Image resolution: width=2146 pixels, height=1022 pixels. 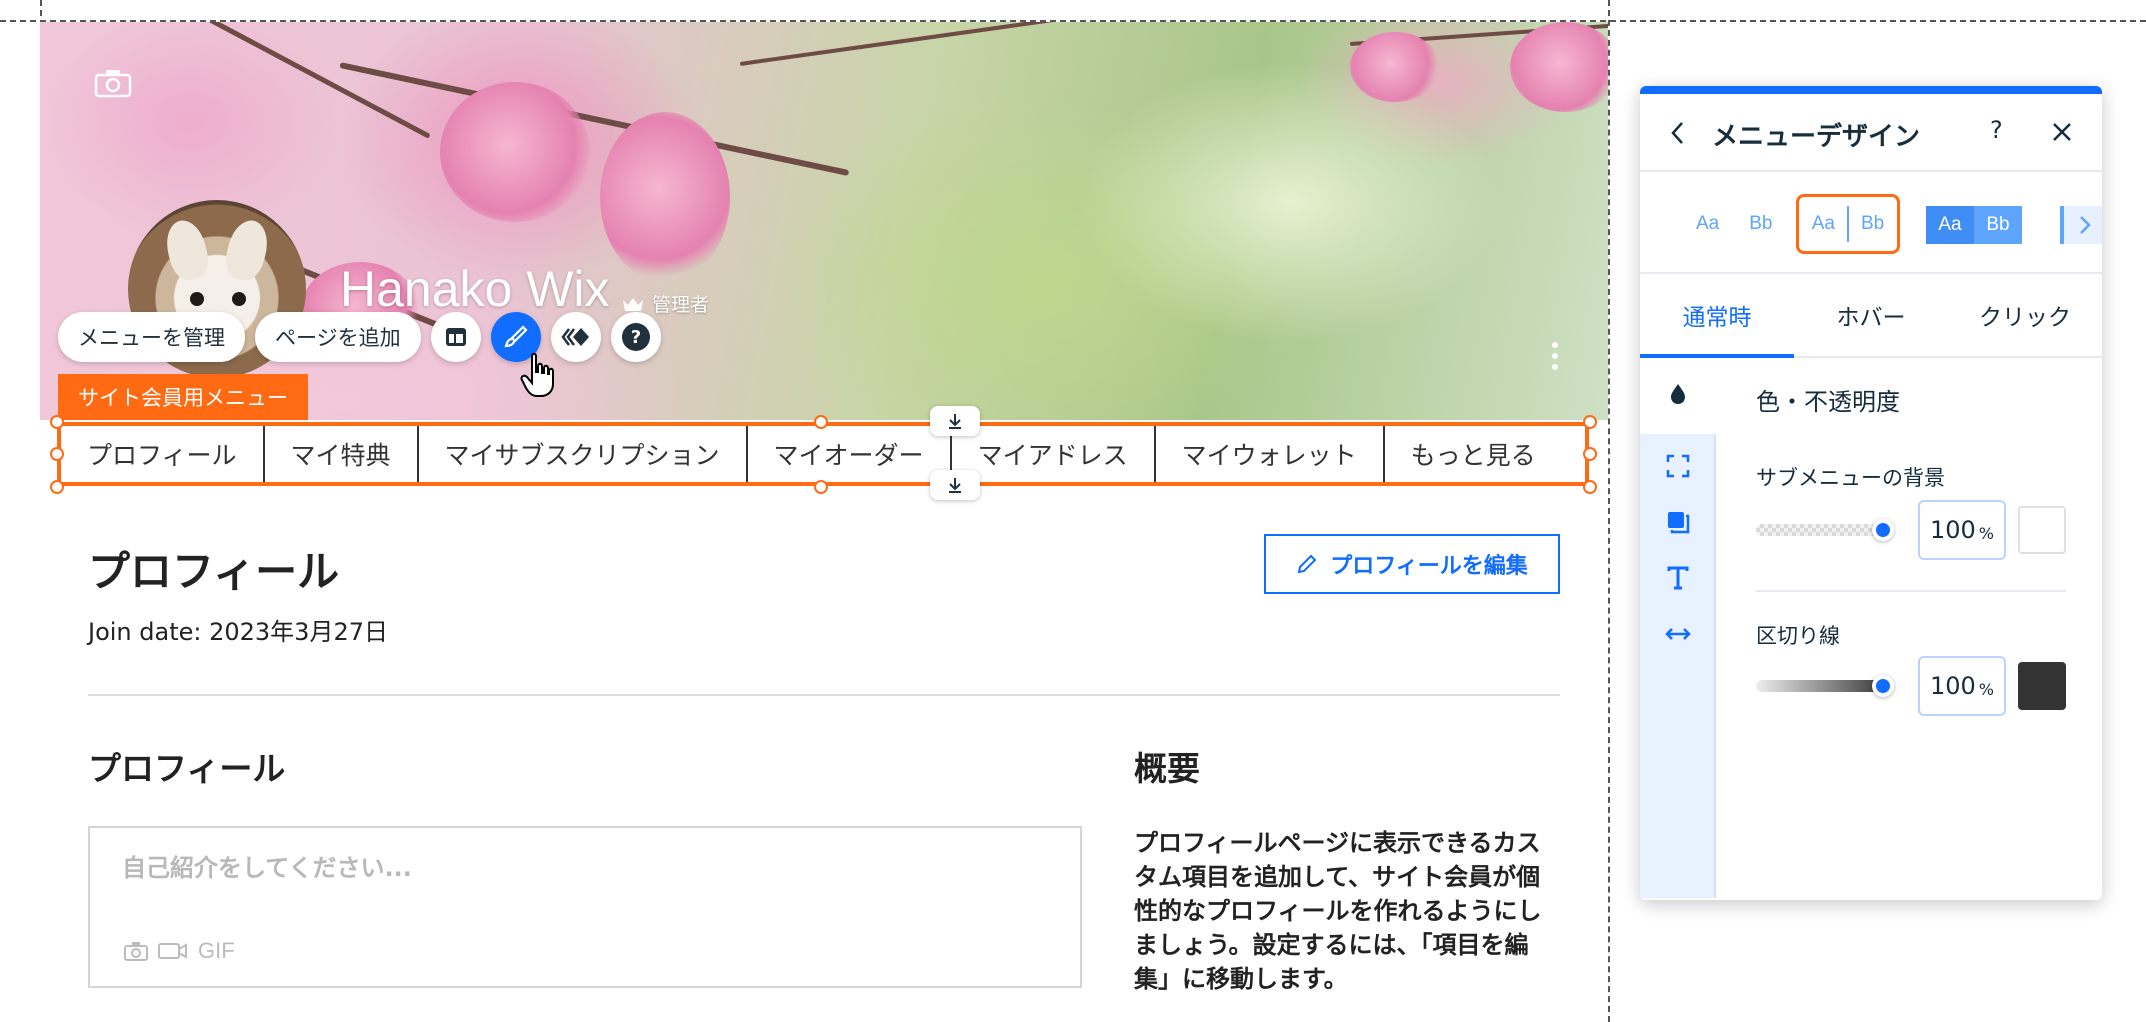 I want to click on design-presets: Aa Bb Aa Bb Aa Bb, so click(x=1871, y=223).